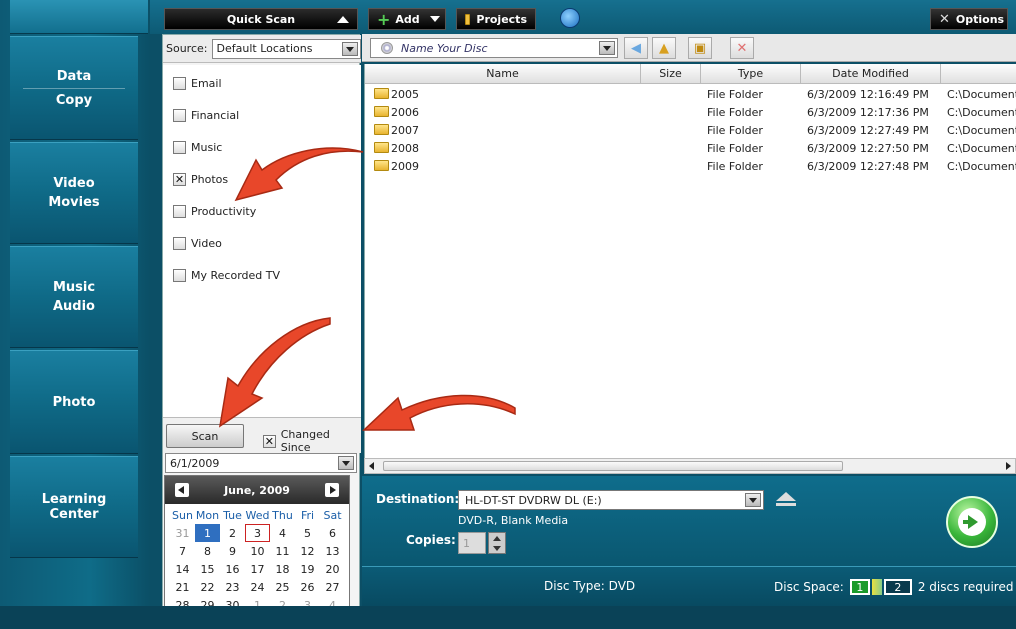 Image resolution: width=1016 pixels, height=629 pixels. Describe the element at coordinates (257, 587) in the screenshot. I see `calendar-day: 24` at that location.